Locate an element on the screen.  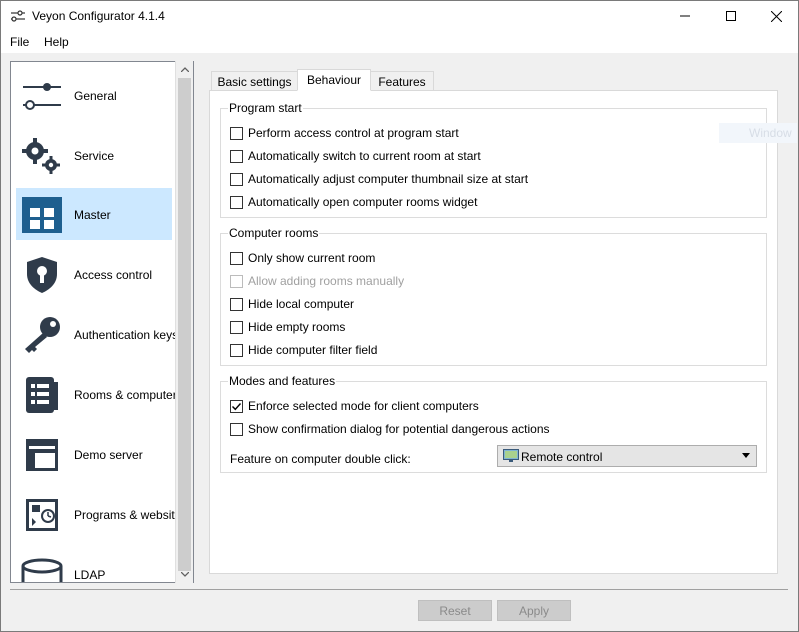
sidebar-label-access-control: Access control is located at coordinates (113, 275).